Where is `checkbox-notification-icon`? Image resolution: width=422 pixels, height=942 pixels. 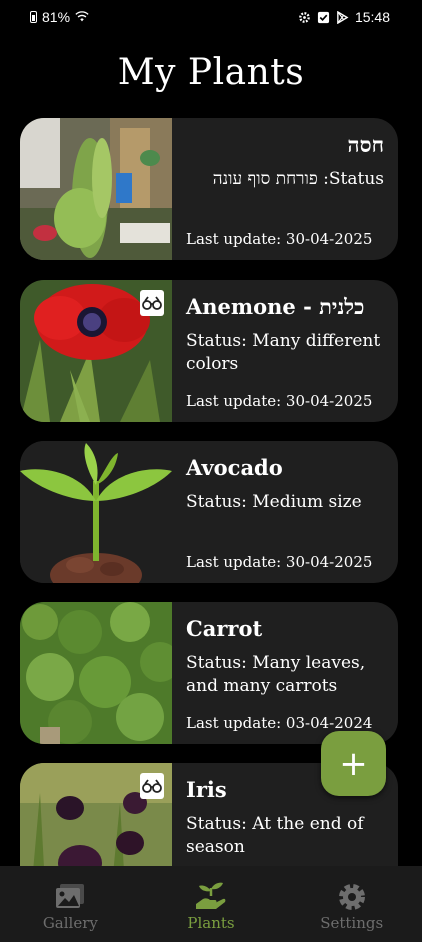
checkbox-notification-icon is located at coordinates (323, 17).